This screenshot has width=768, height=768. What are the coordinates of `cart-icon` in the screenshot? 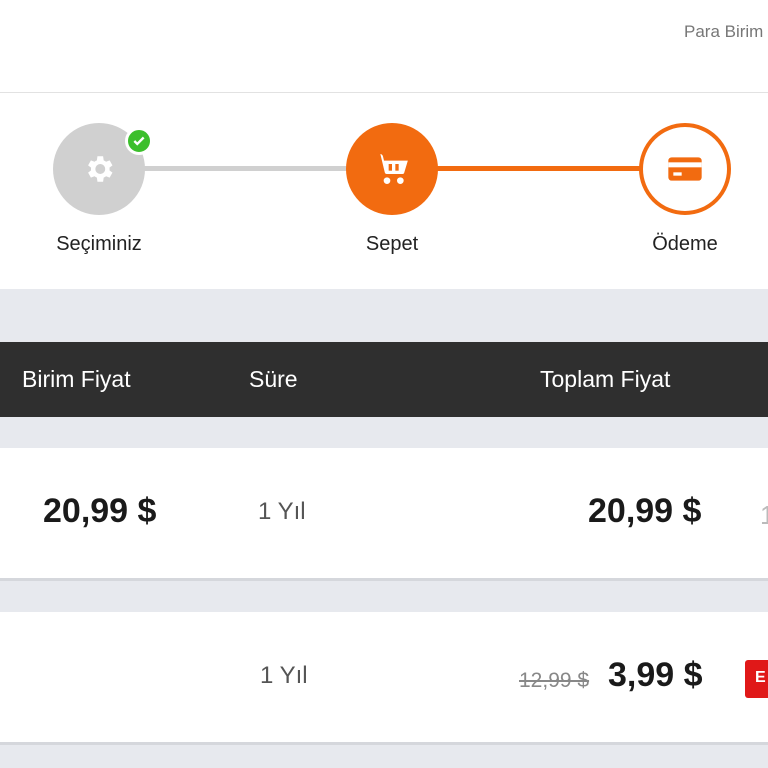 It's located at (391, 168).